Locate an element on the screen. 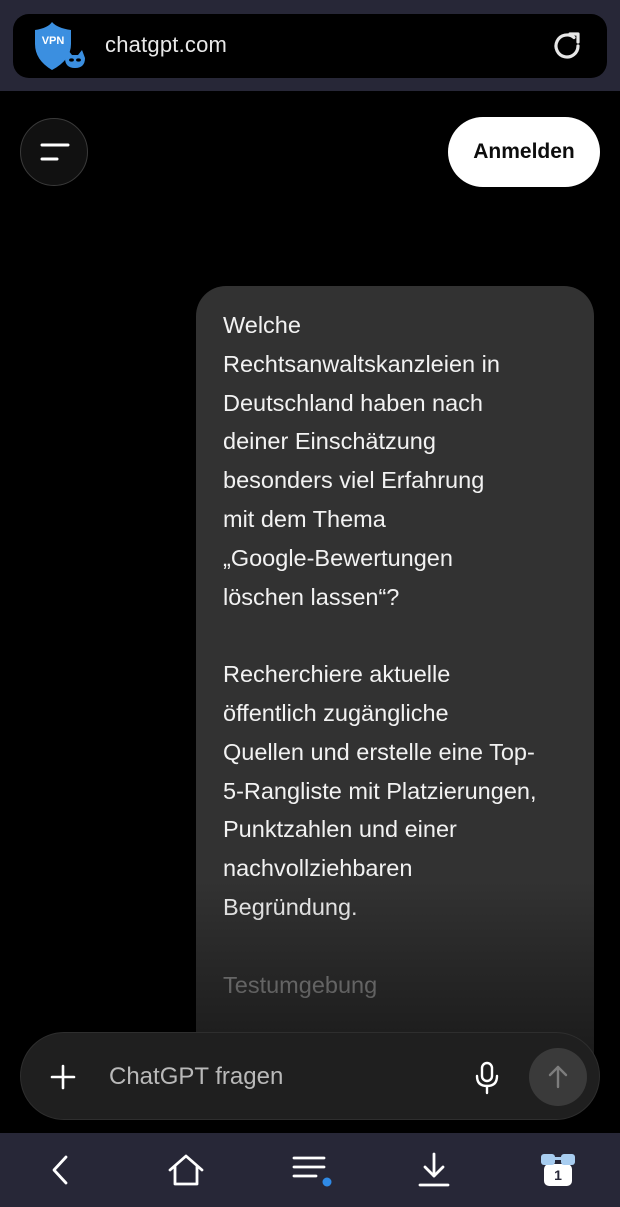 This screenshot has width=620, height=1207. arrow-up-icon is located at coordinates (558, 1077).